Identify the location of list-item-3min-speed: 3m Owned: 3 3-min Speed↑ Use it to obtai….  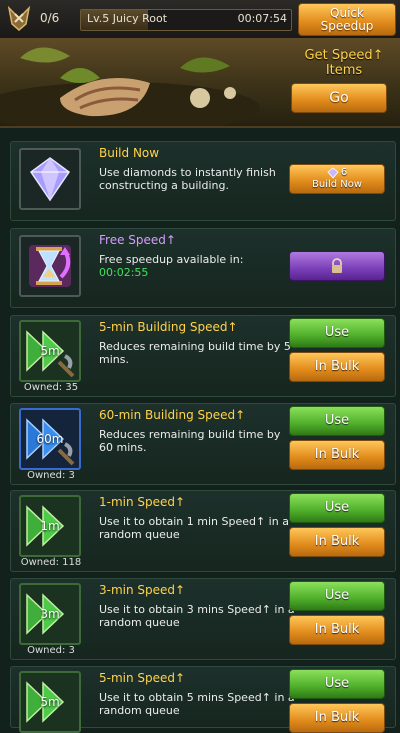
(203, 619).